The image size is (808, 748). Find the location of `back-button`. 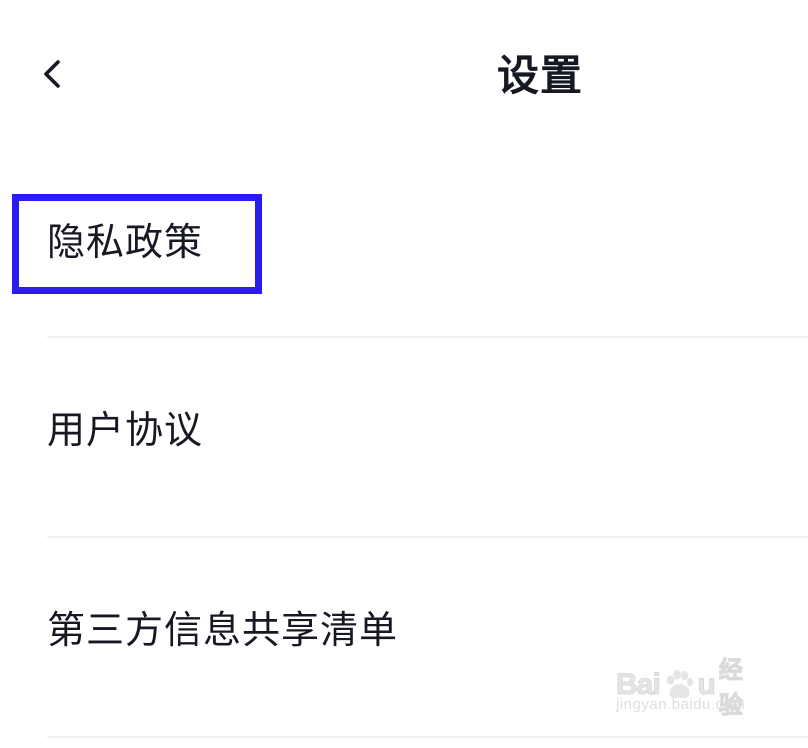

back-button is located at coordinates (52, 74).